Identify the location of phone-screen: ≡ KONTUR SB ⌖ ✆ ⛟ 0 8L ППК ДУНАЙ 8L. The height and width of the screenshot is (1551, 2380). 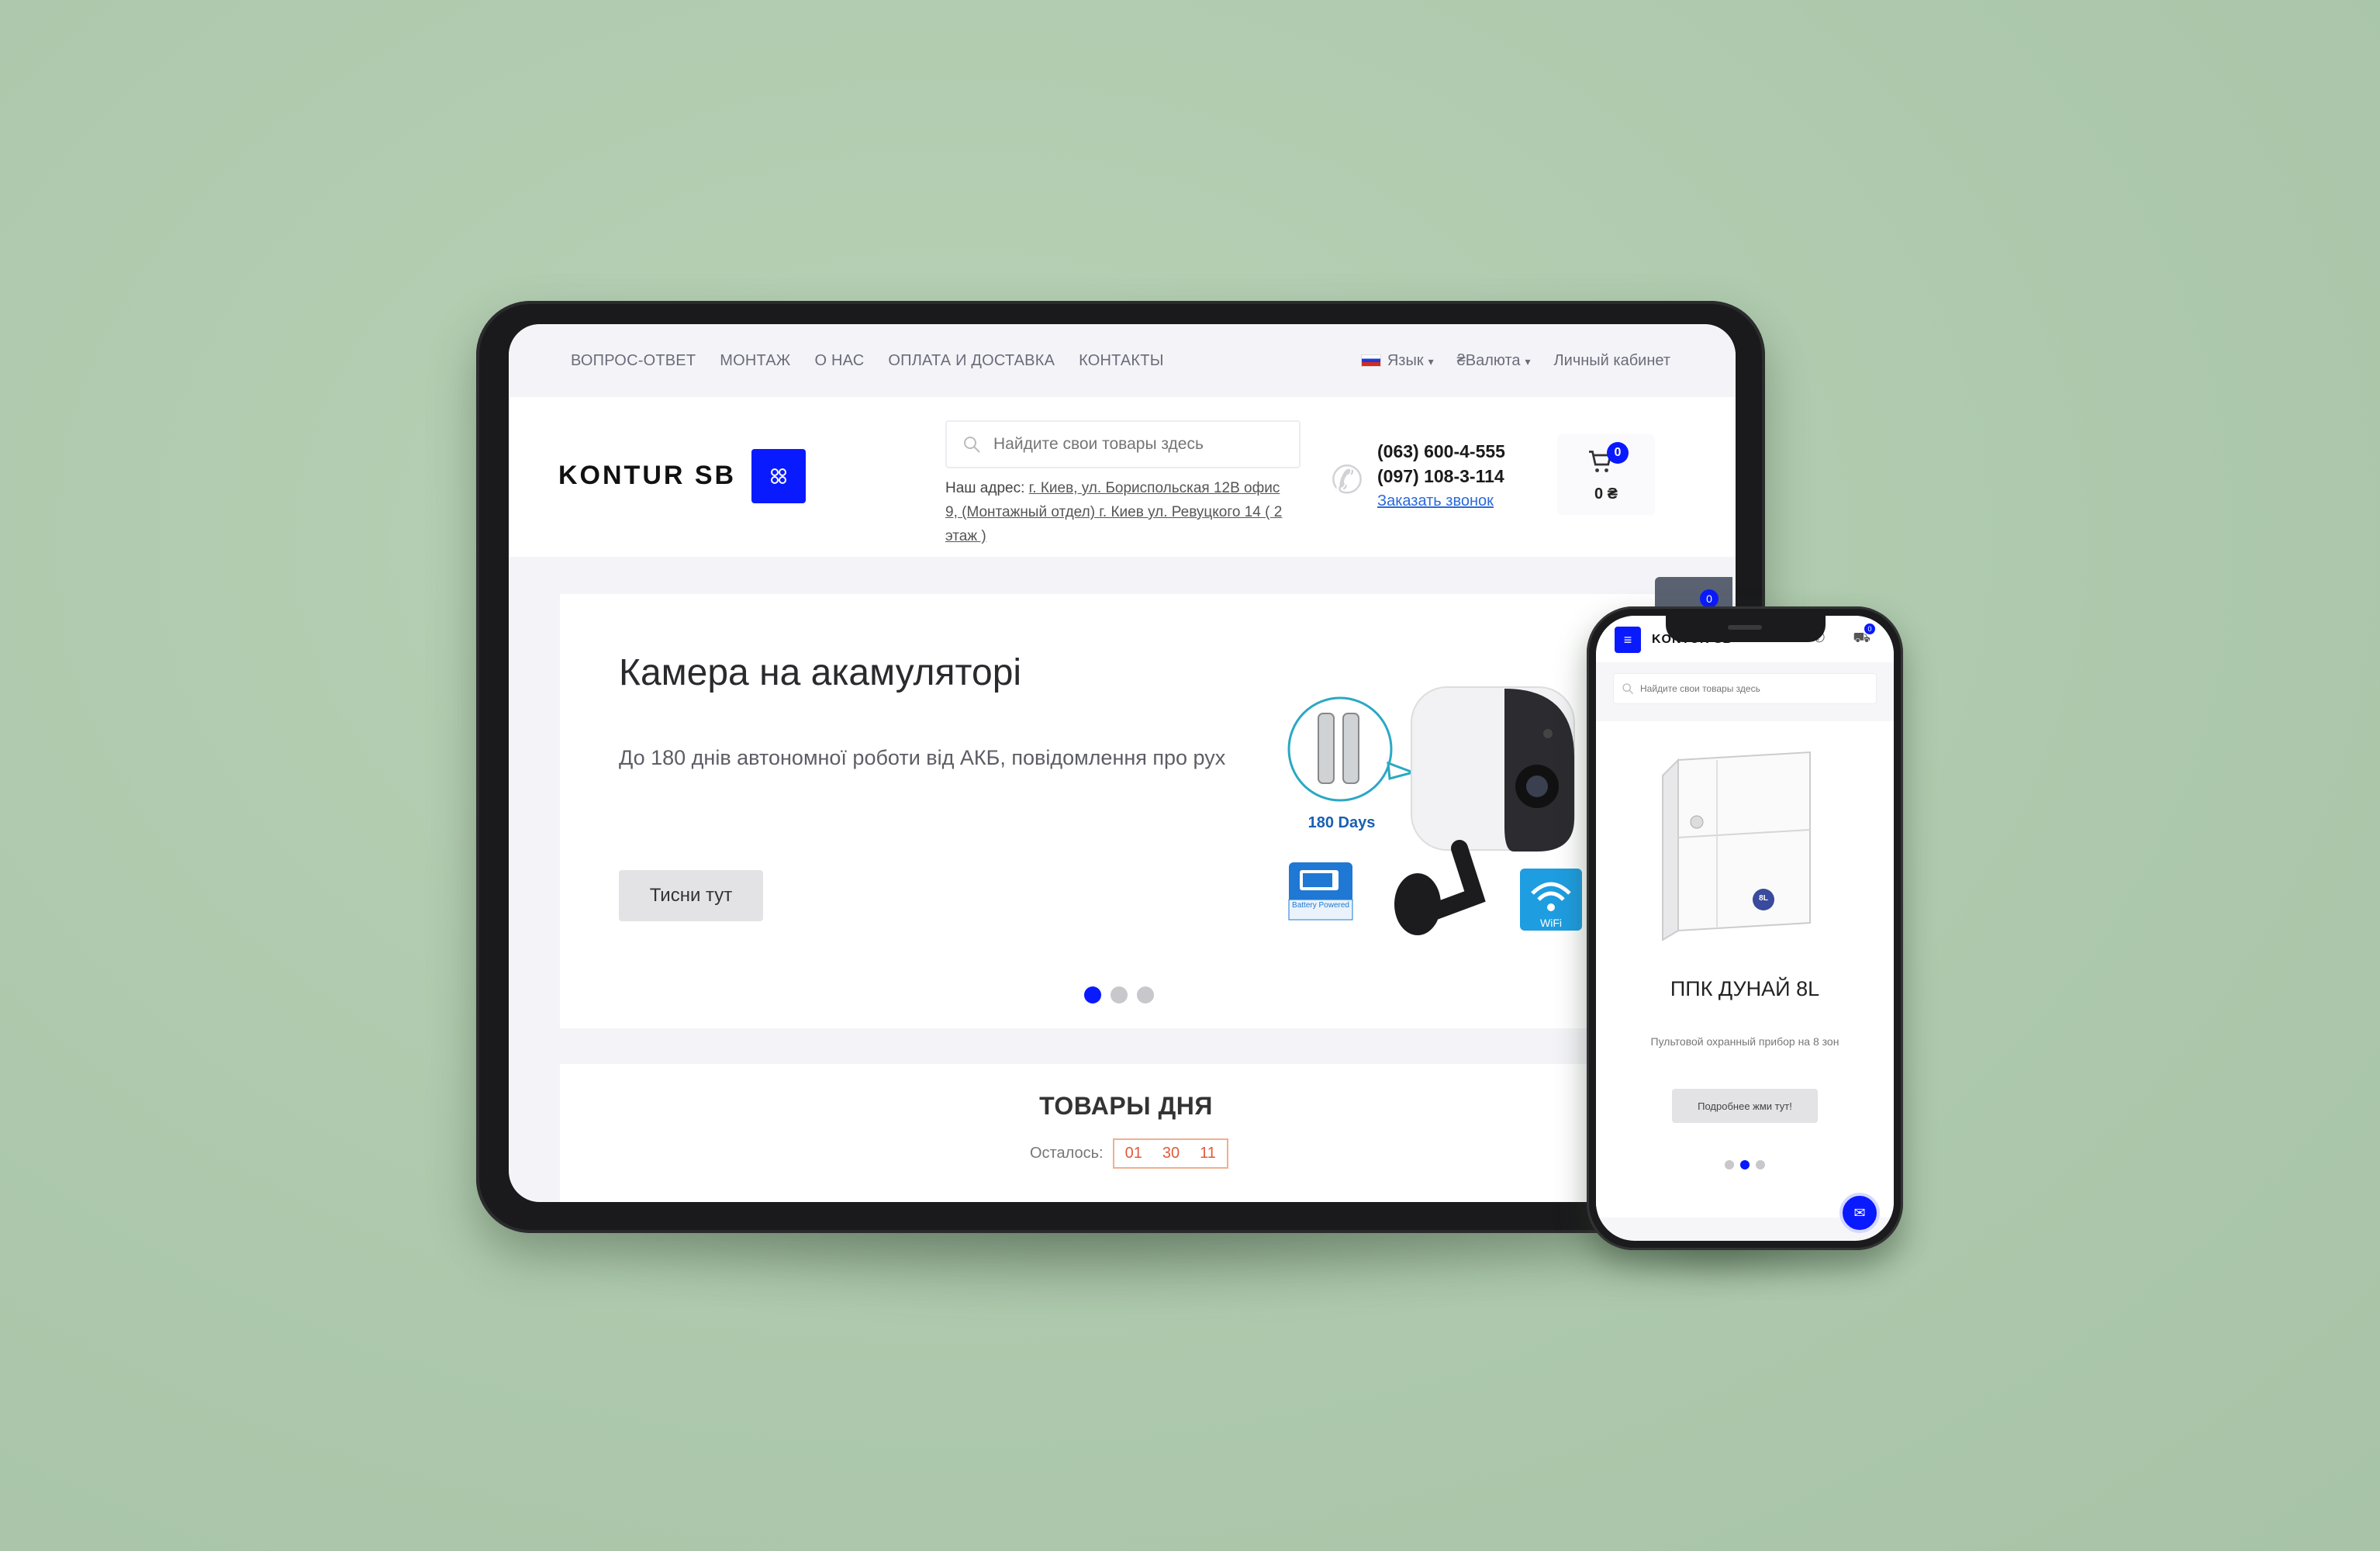
(1745, 928).